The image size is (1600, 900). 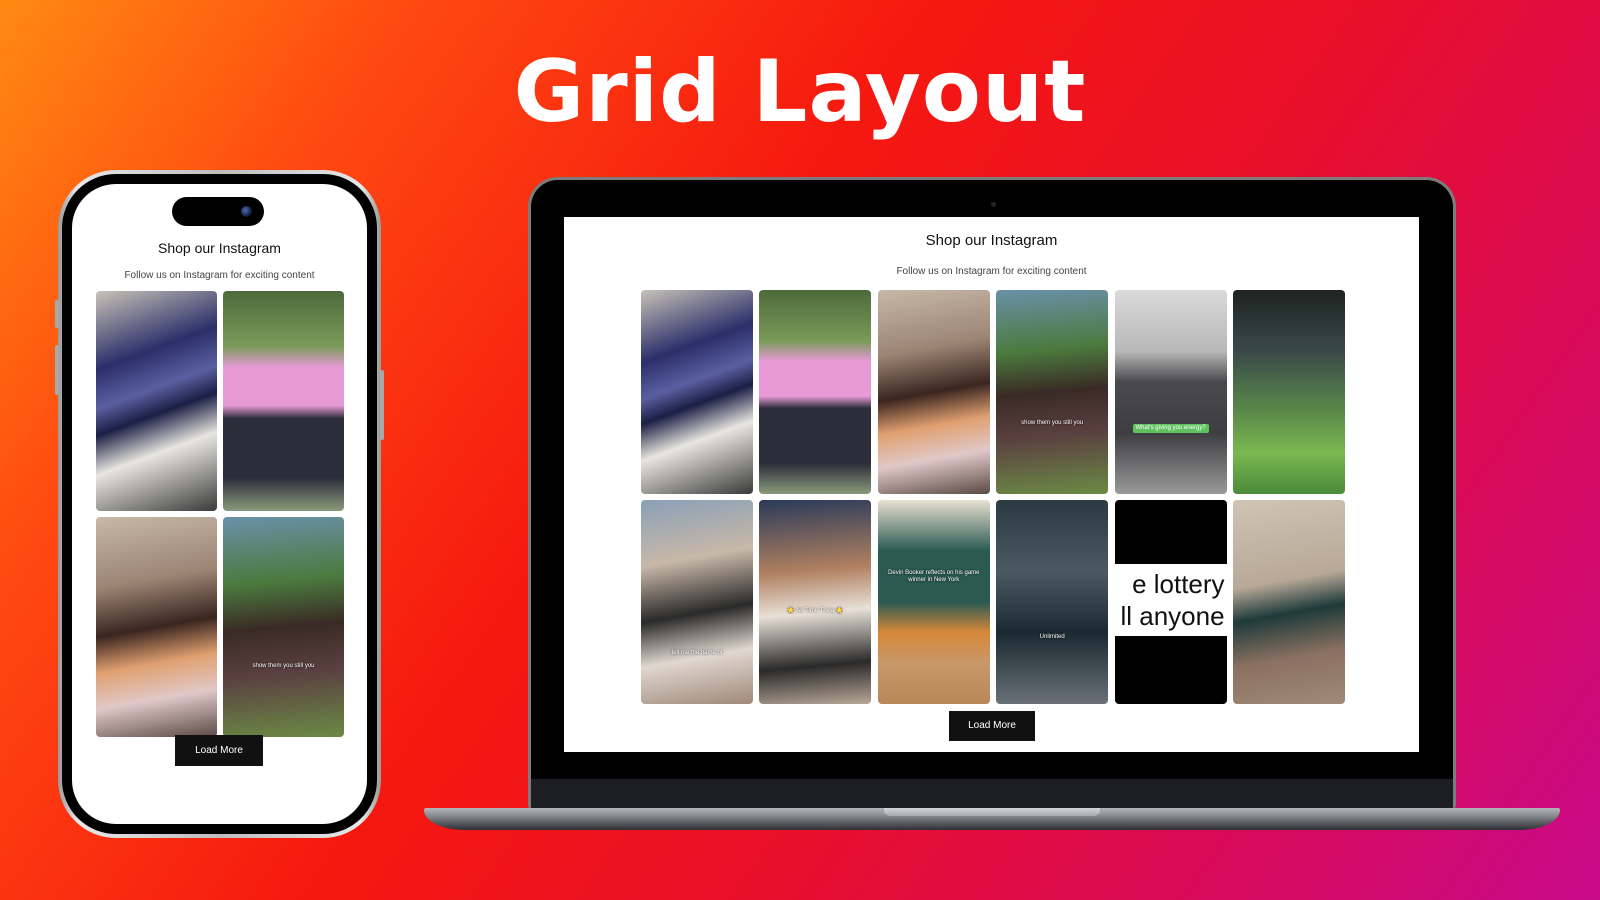 What do you see at coordinates (697, 602) in the screenshot?
I see `instagram-post: tell me the name of` at bounding box center [697, 602].